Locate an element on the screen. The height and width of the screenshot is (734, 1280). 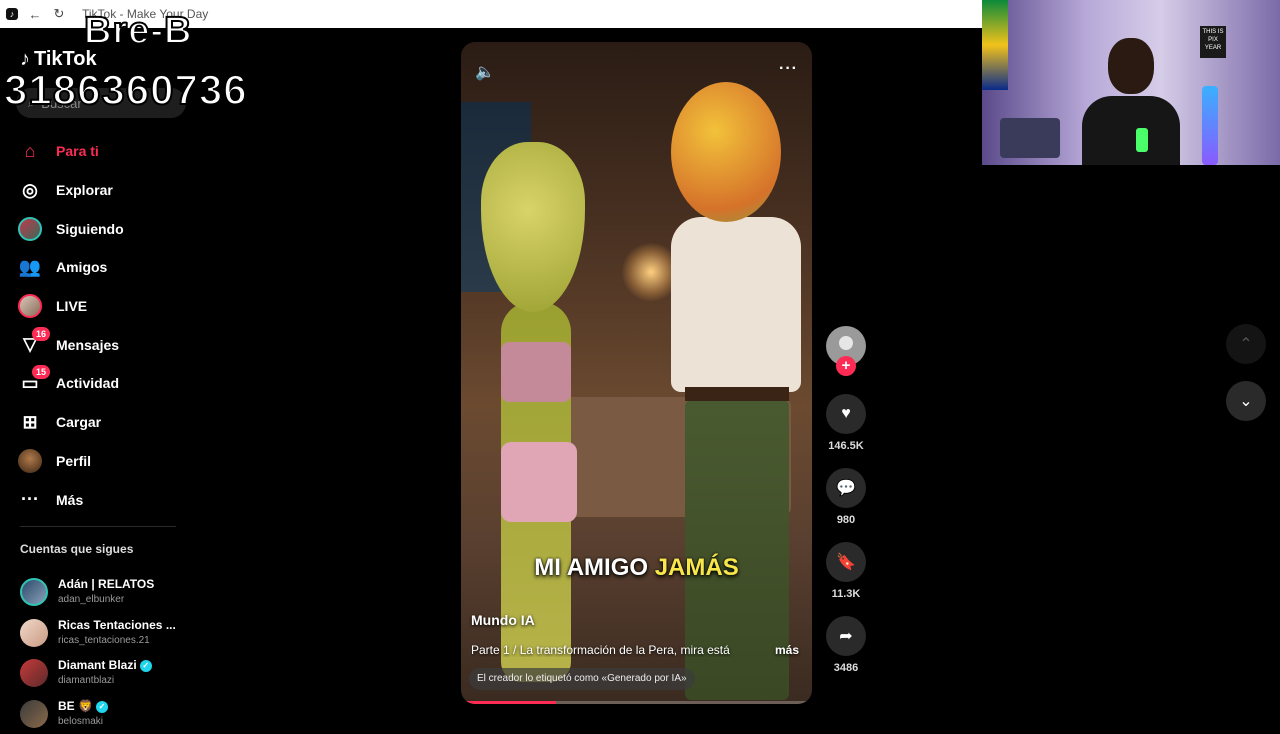
nav-item-live: LIVE is located at coordinates (103, 306).